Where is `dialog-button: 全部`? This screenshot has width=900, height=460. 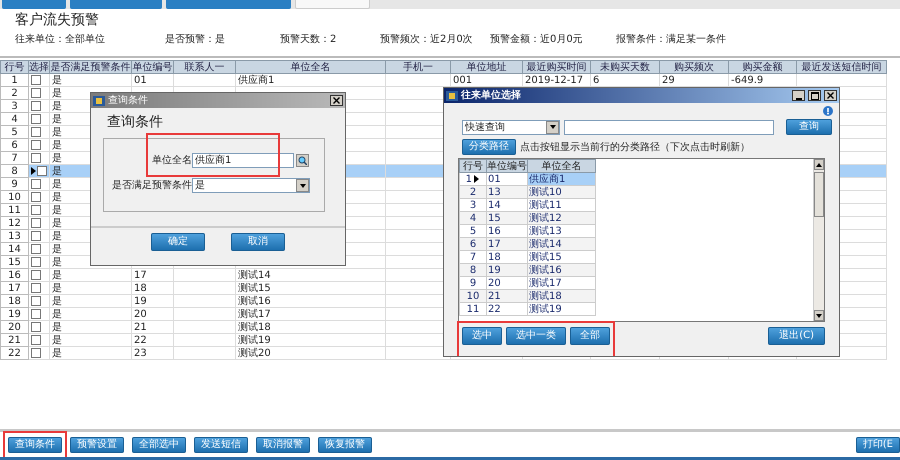 dialog-button: 全部 is located at coordinates (590, 336).